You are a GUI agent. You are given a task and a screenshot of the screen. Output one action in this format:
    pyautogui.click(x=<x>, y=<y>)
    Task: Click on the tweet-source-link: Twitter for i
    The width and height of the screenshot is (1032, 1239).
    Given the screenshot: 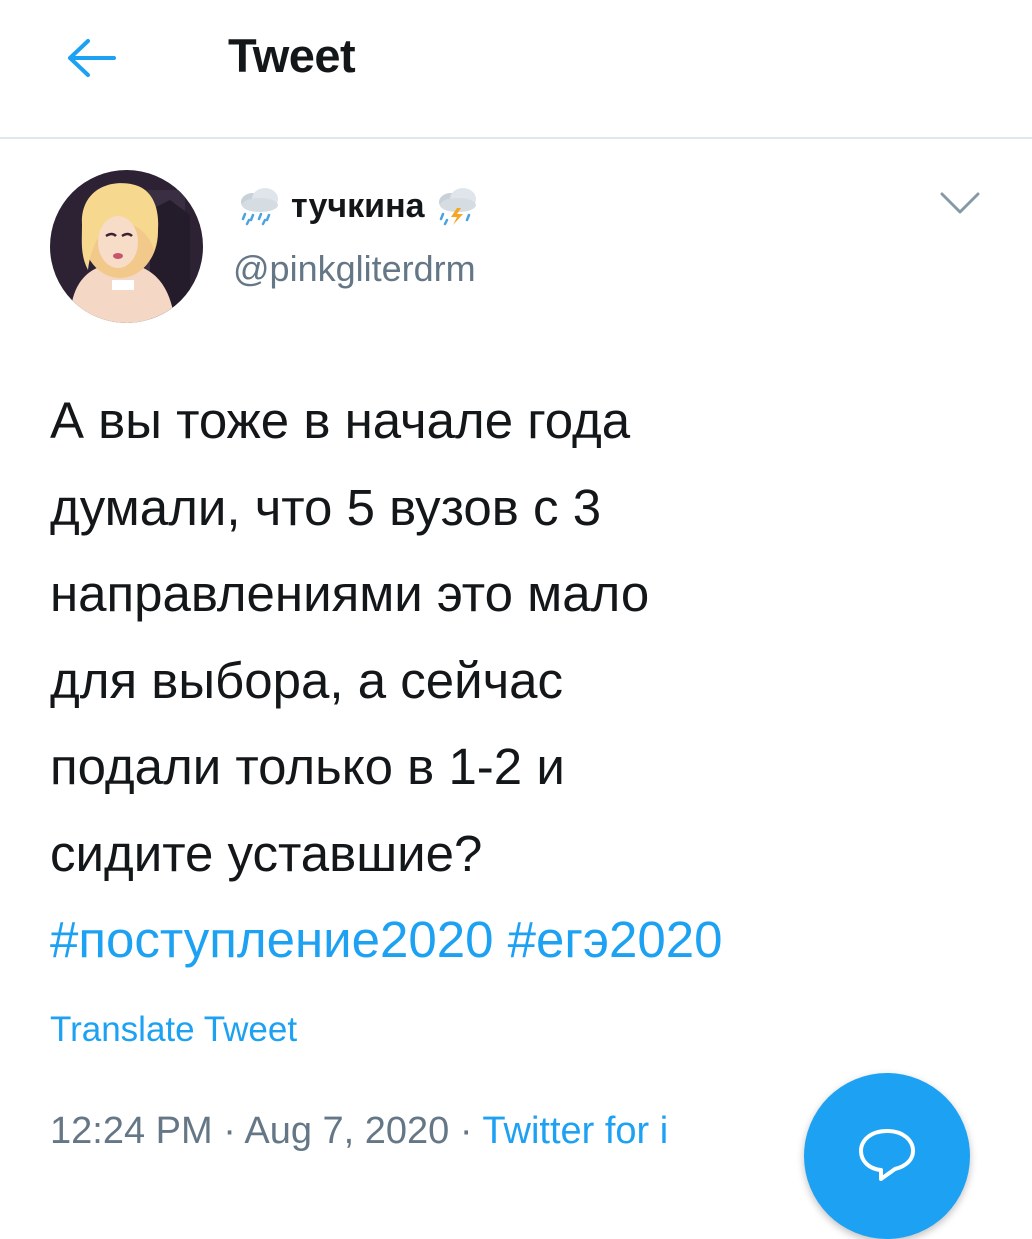 What is the action you would take?
    pyautogui.click(x=575, y=1131)
    